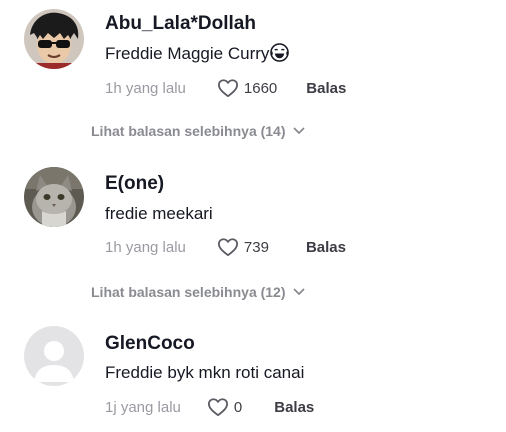 This screenshot has width=506, height=432. I want to click on like-button: 739, so click(243, 247).